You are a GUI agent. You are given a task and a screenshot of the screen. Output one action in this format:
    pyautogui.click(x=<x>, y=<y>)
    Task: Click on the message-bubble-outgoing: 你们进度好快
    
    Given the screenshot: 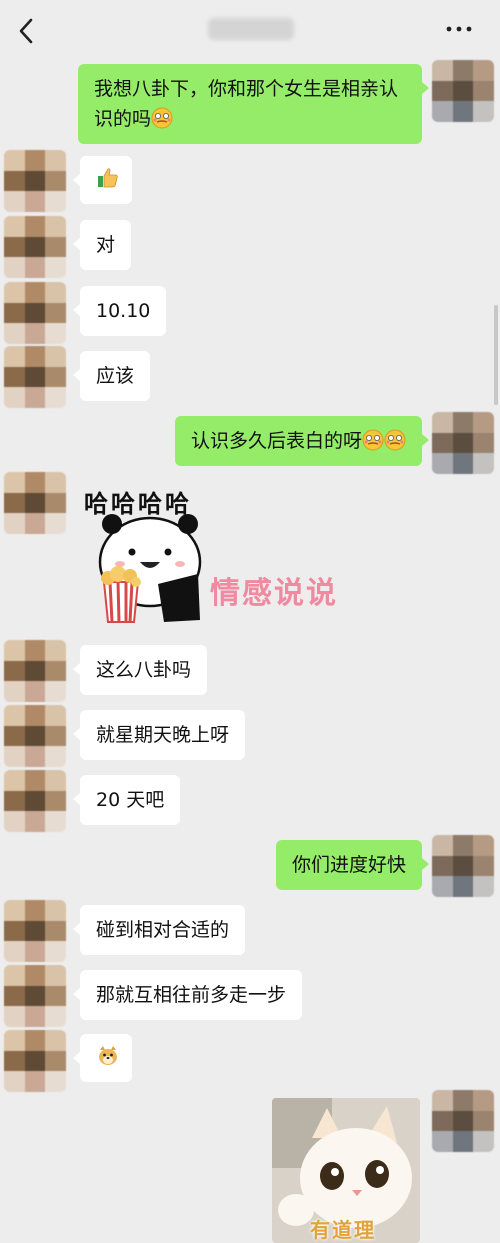 What is the action you would take?
    pyautogui.click(x=352, y=865)
    